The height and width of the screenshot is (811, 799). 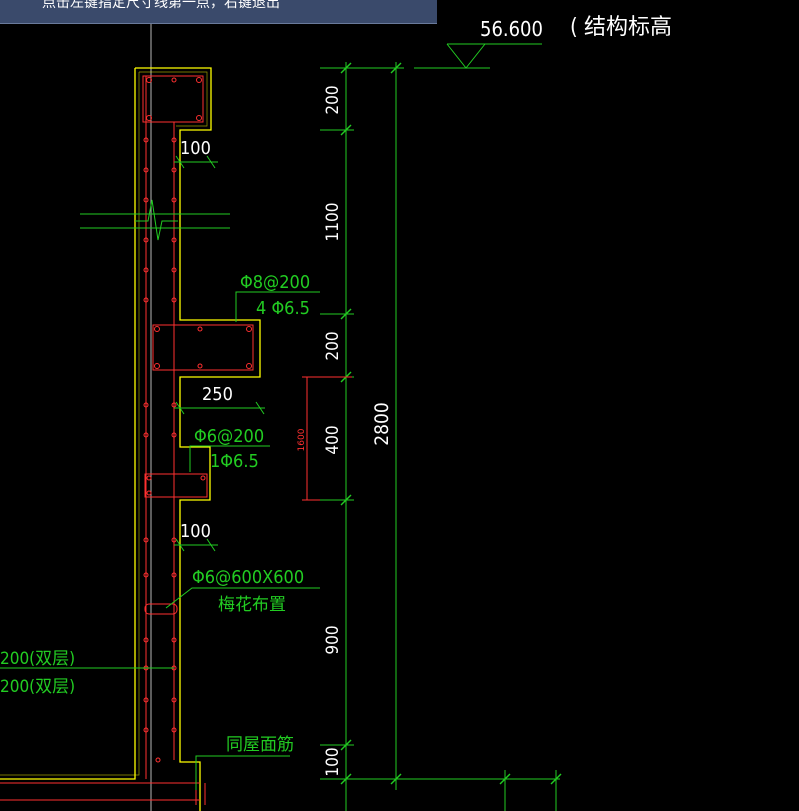 What do you see at coordinates (333, 222) in the screenshot?
I see `dim-1100: 1100` at bounding box center [333, 222].